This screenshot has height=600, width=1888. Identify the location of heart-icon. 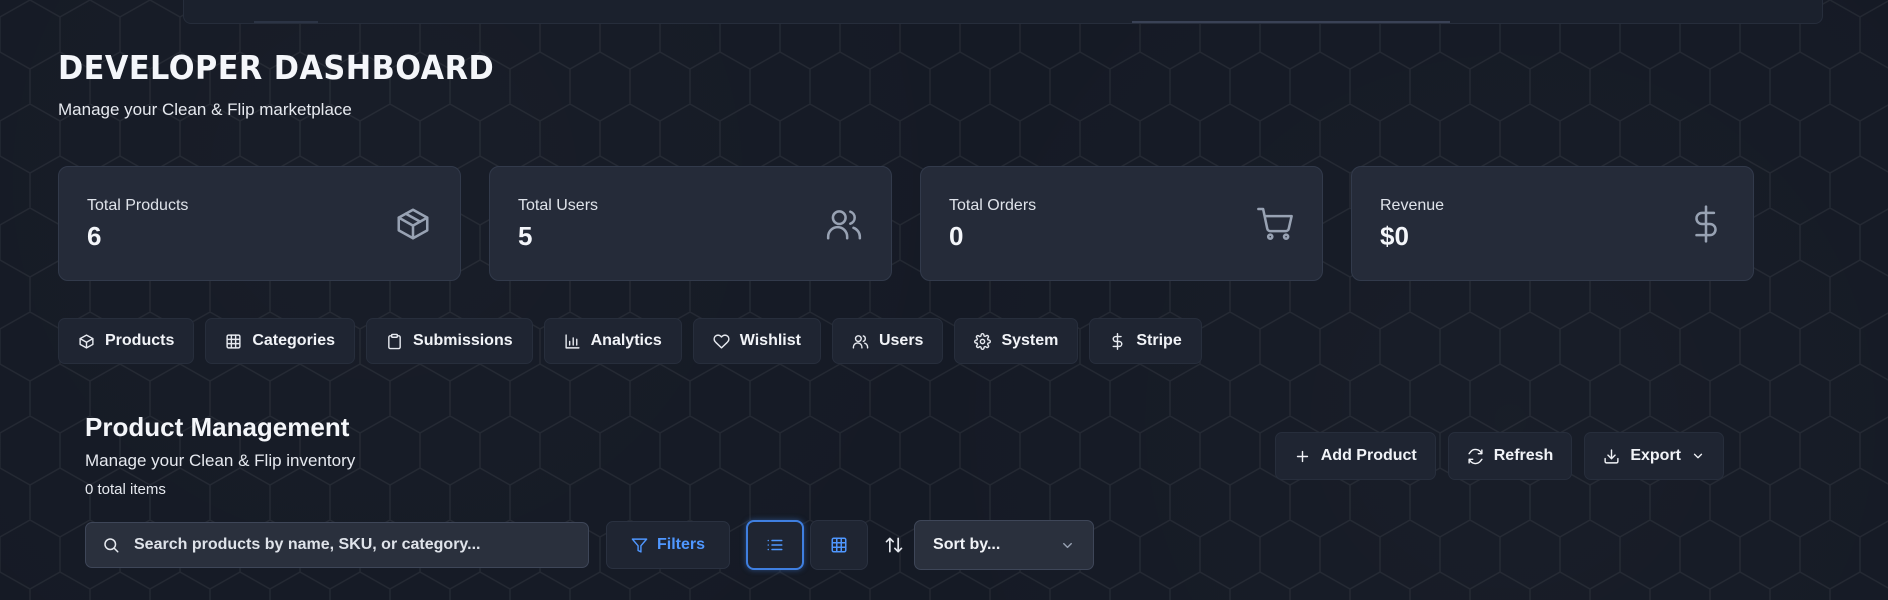
(721, 341).